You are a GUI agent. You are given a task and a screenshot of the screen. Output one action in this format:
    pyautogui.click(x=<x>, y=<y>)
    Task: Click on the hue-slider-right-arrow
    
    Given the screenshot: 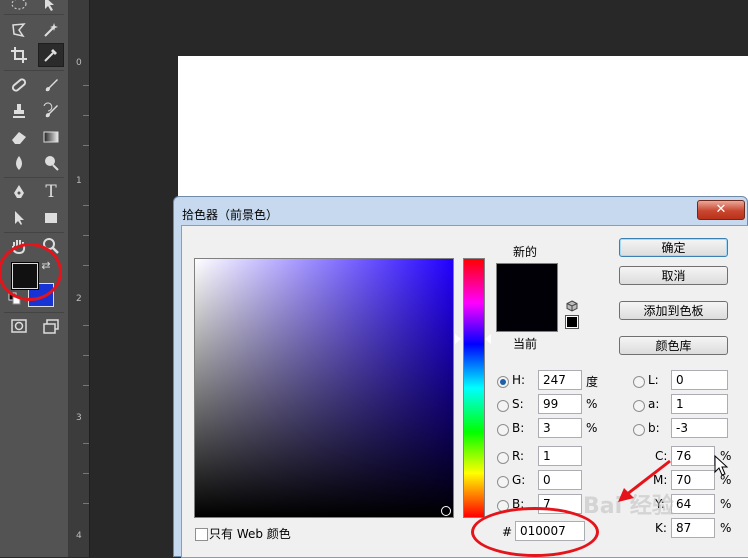 What is the action you would take?
    pyautogui.click(x=488, y=339)
    